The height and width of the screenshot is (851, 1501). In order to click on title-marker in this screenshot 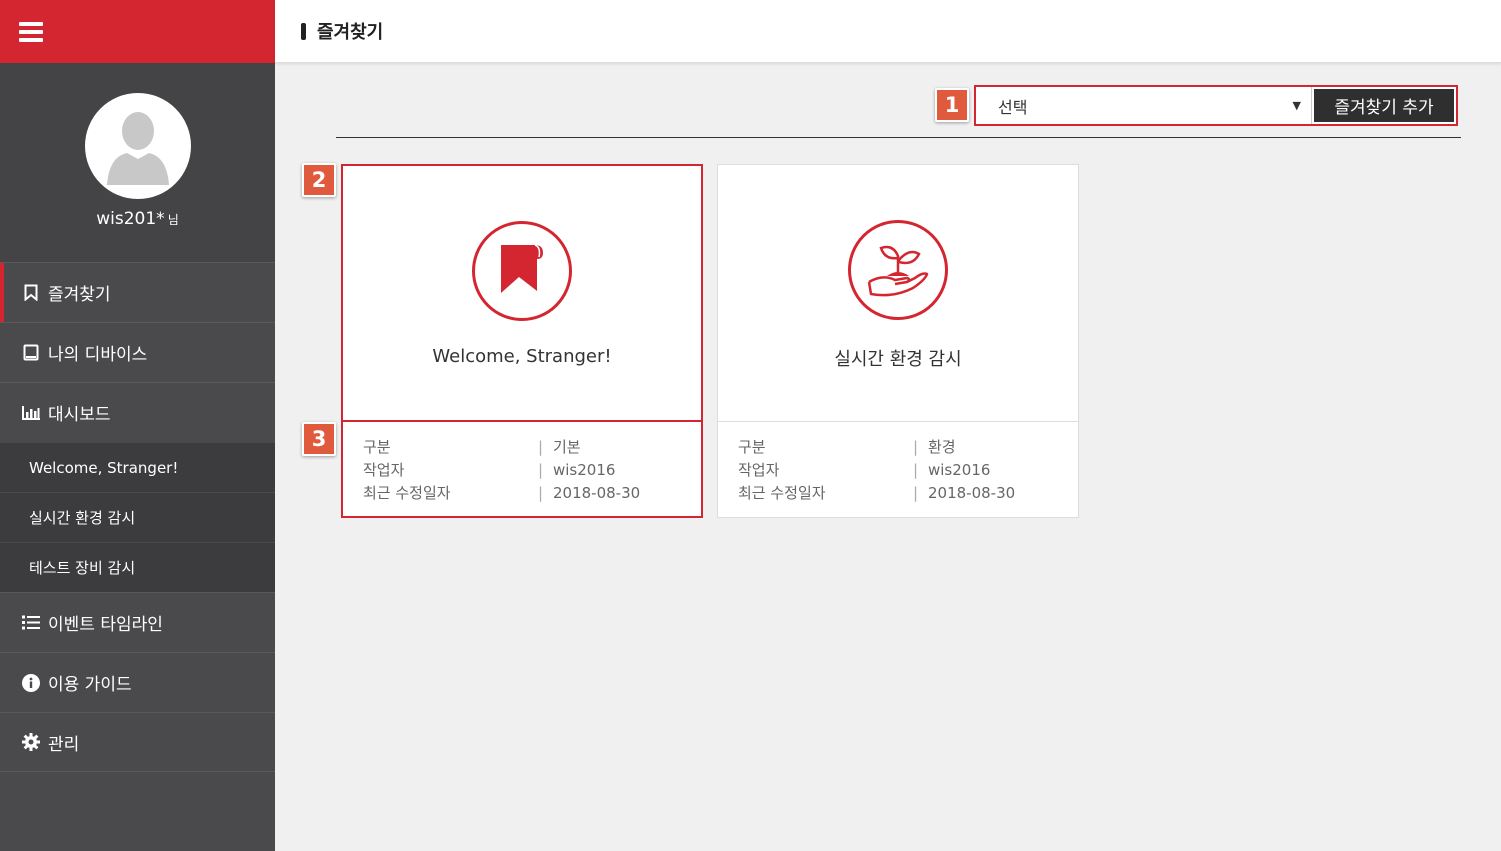, I will do `click(303, 31)`.